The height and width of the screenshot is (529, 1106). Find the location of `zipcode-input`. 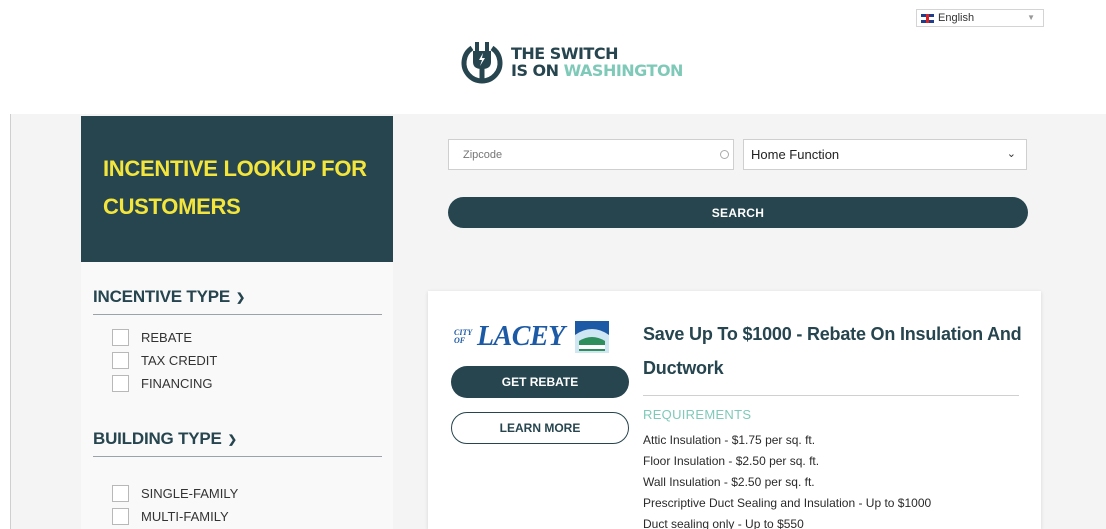

zipcode-input is located at coordinates (591, 154).